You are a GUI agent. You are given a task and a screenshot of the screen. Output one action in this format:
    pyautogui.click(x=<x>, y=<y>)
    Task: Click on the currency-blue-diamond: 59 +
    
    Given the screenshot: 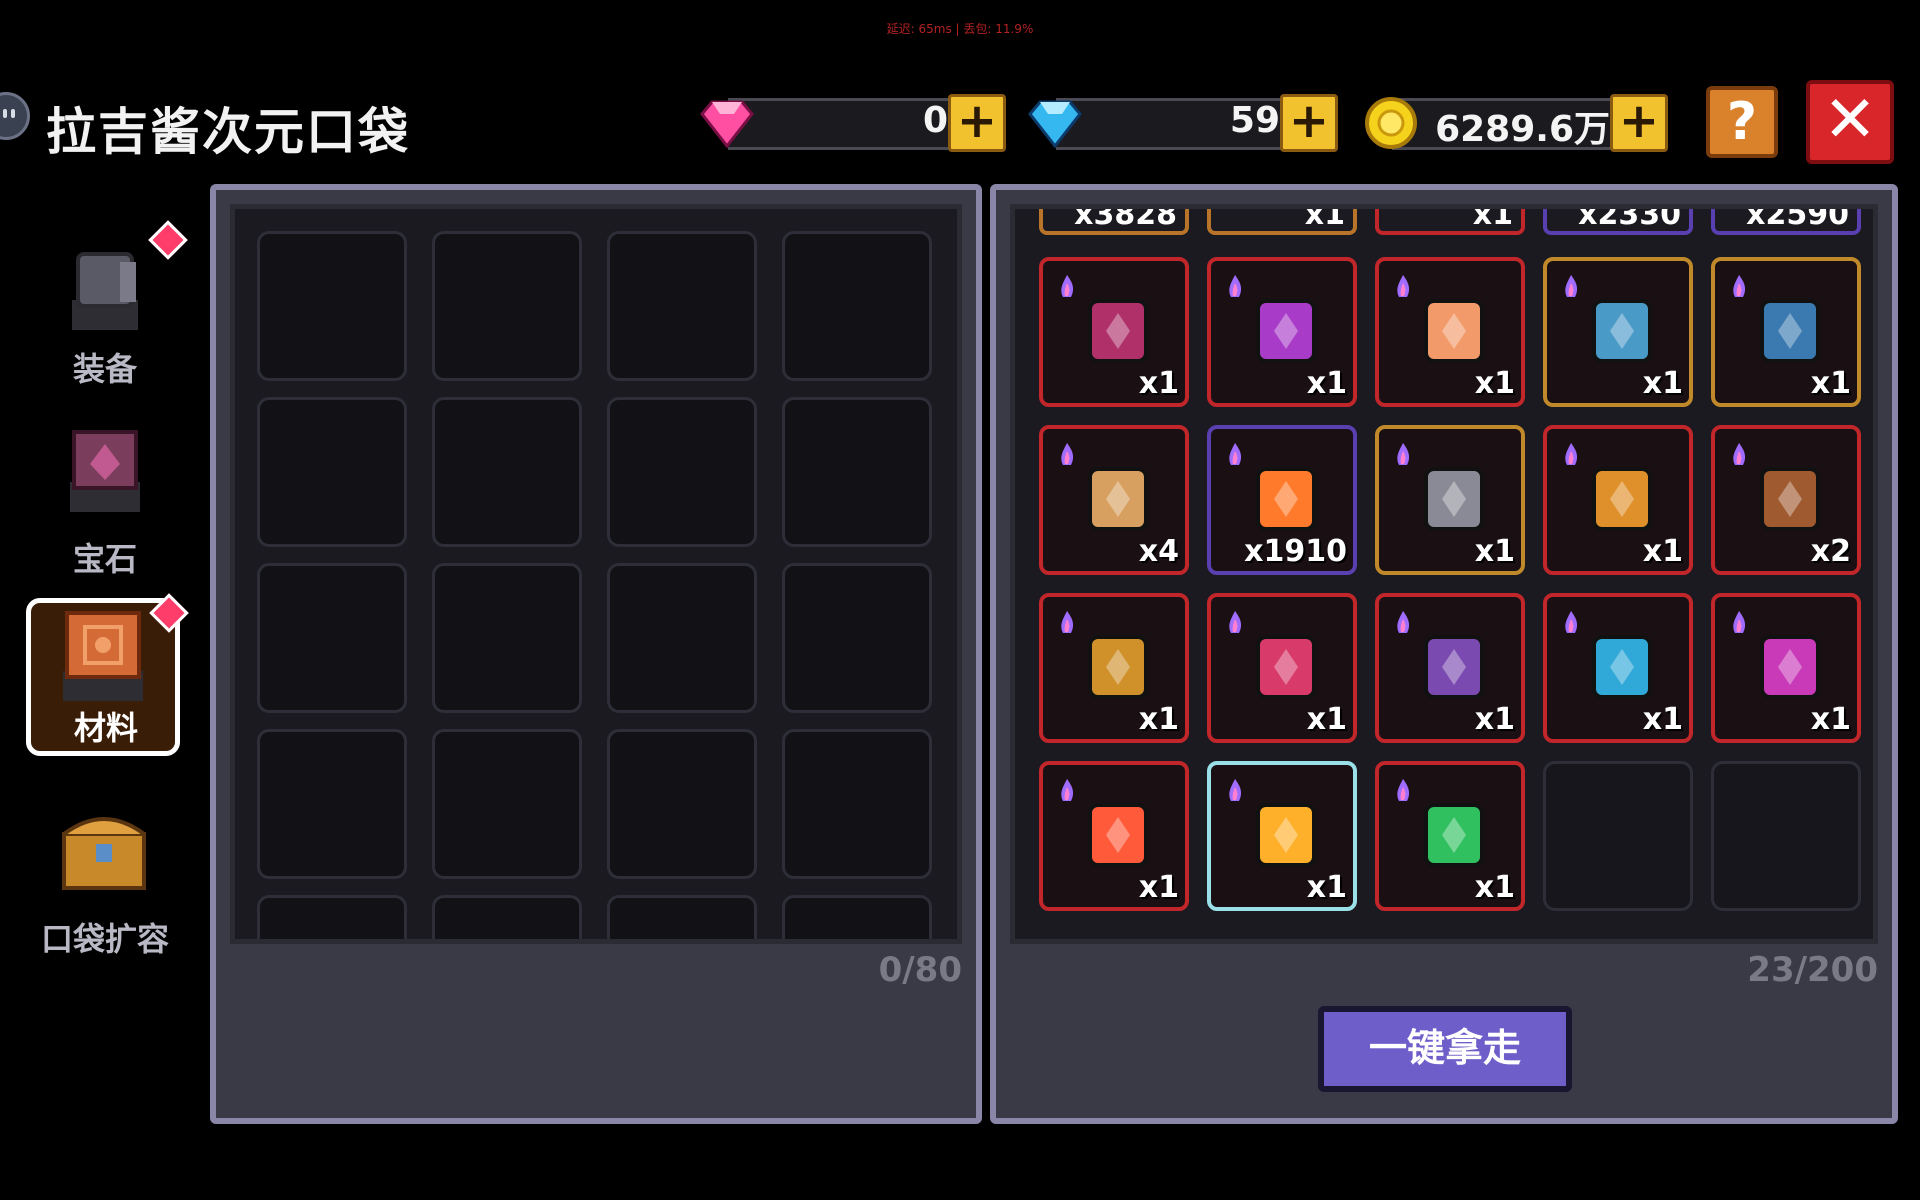 What is the action you would take?
    pyautogui.click(x=1182, y=124)
    